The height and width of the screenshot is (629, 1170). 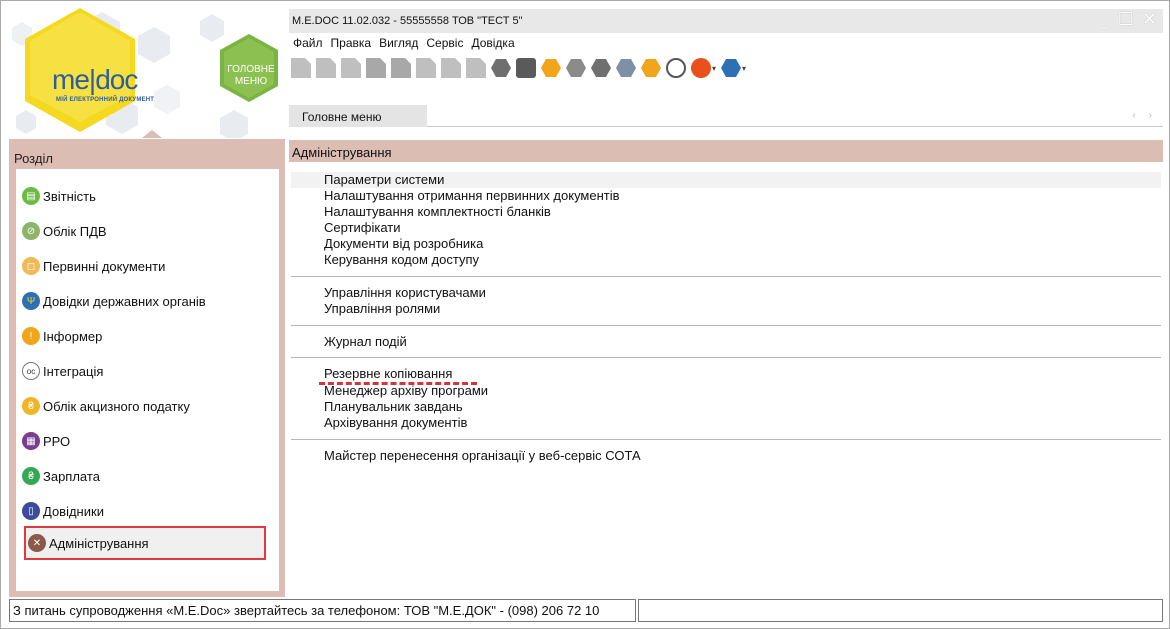 I want to click on link-forms-completeness: Налаштування комплектності бланків, so click(x=437, y=211).